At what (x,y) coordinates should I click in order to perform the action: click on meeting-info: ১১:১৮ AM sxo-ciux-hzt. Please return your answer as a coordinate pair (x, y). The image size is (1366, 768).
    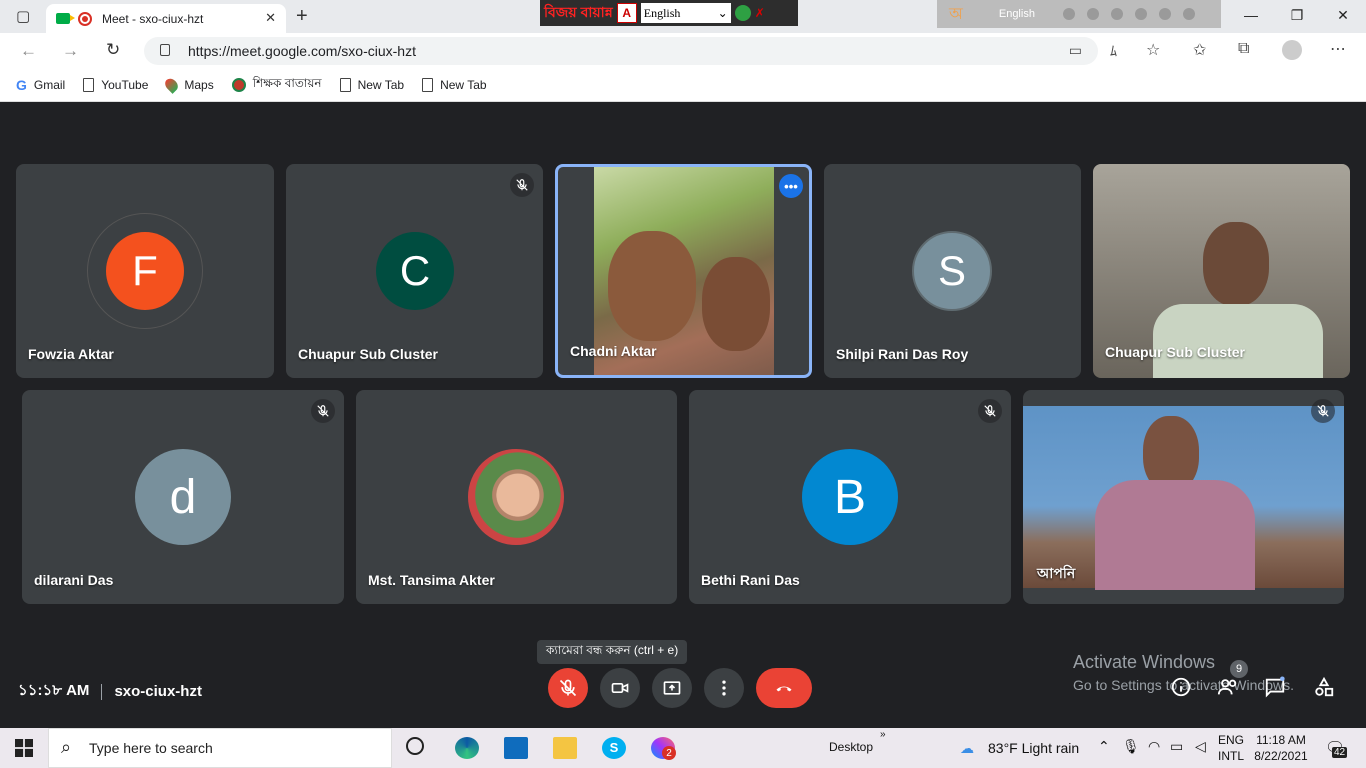
    Looking at the image, I should click on (110, 691).